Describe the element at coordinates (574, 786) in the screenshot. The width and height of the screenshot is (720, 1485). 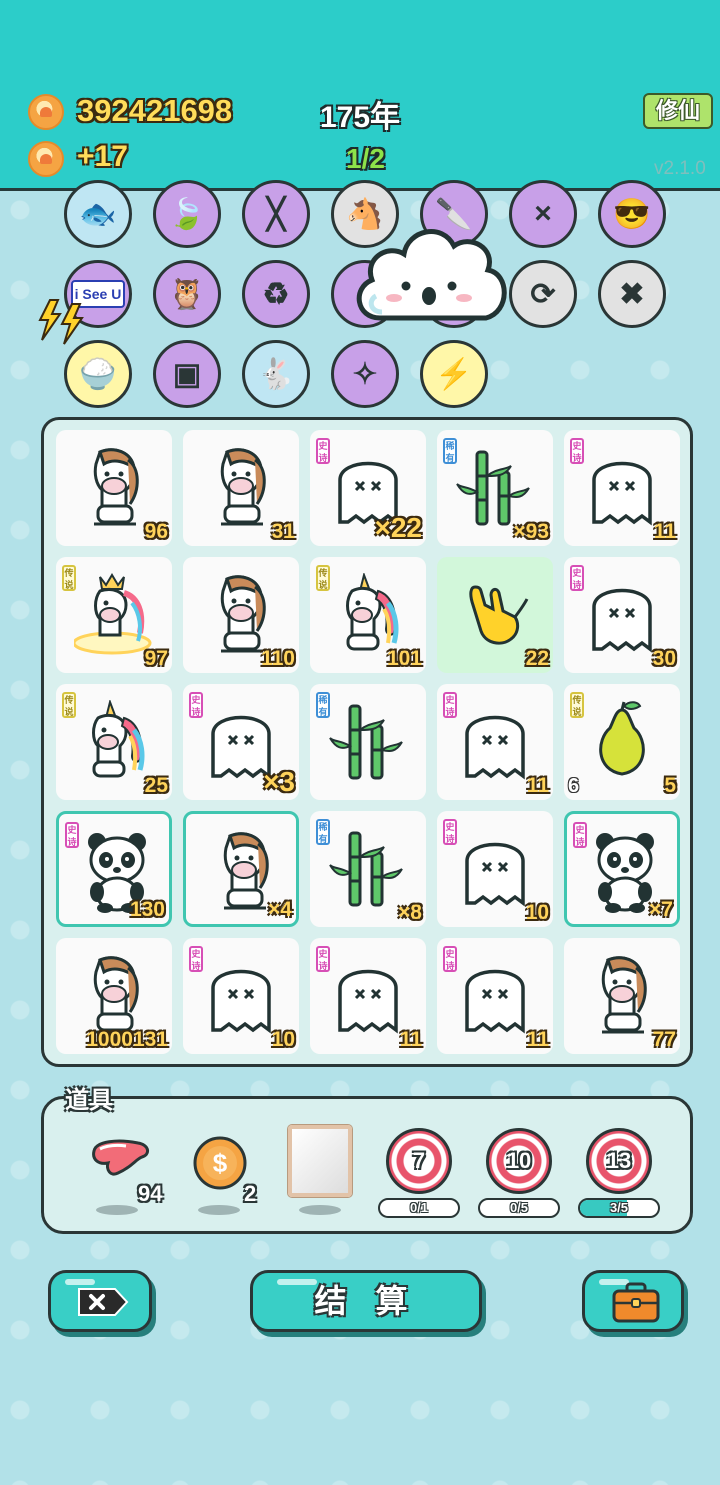
I see `cell-left-value: 6` at that location.